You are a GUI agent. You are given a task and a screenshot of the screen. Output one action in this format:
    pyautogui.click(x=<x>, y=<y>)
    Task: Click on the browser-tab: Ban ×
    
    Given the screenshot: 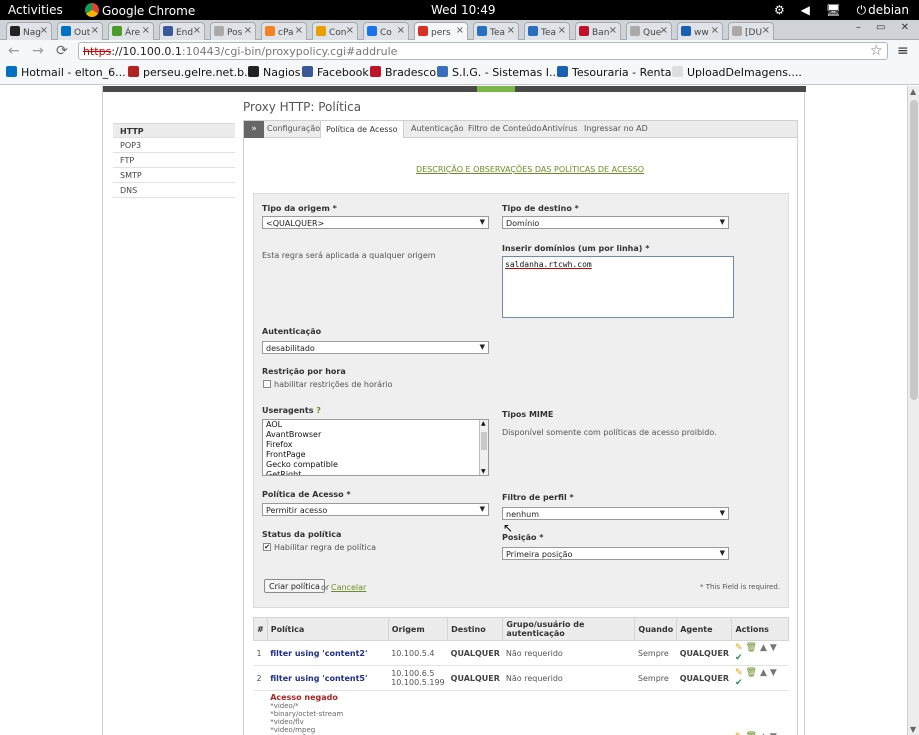 What is the action you would take?
    pyautogui.click(x=598, y=31)
    